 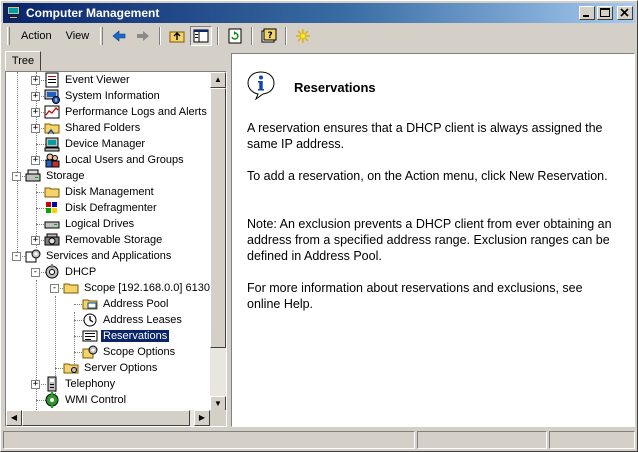 I want to click on forward-arrow-icon, so click(x=143, y=36).